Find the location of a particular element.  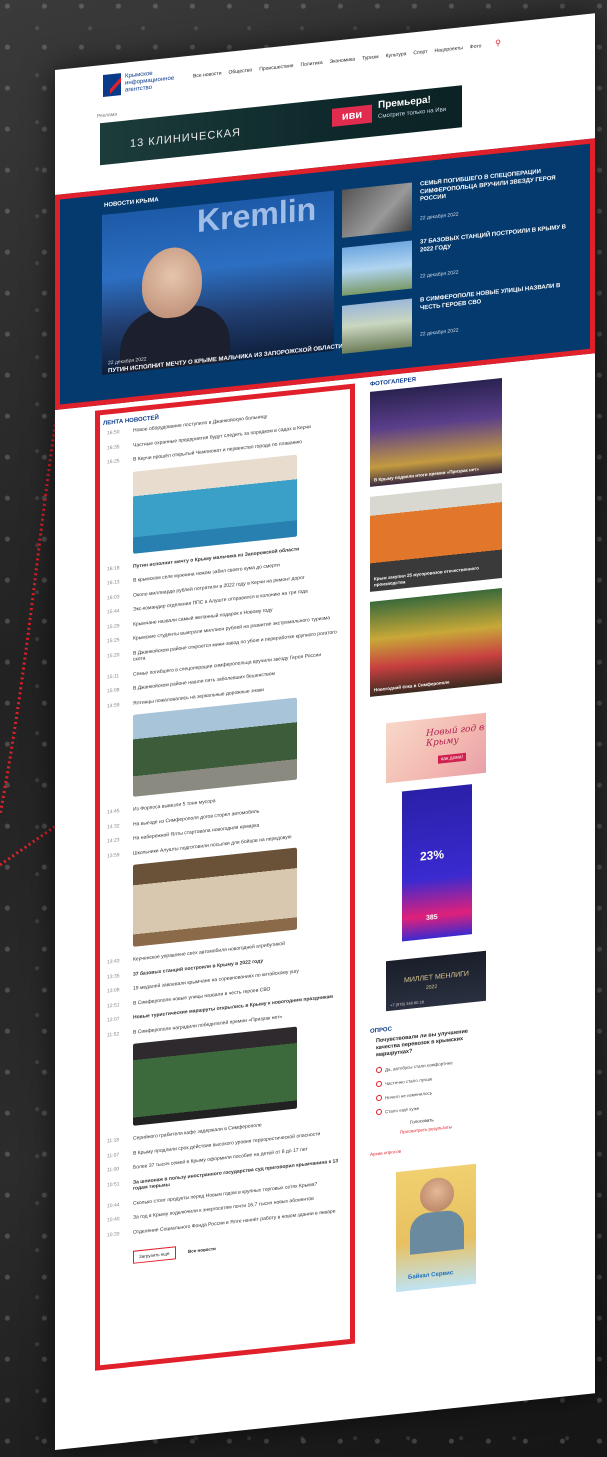

nav-photo: Фото is located at coordinates (476, 46).